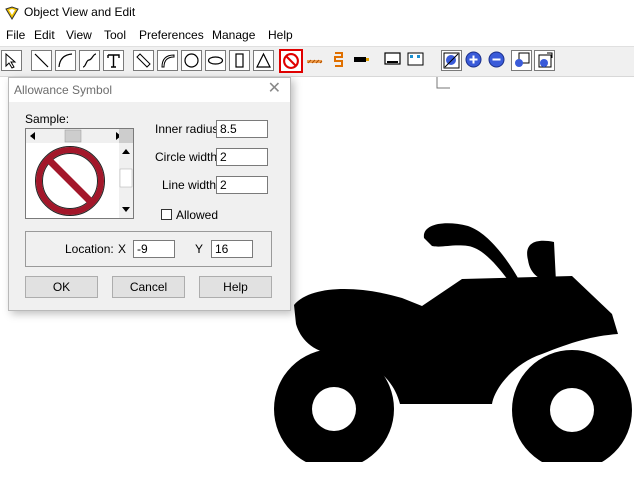  Describe the element at coordinates (167, 60) in the screenshot. I see `arc2-icon` at that location.